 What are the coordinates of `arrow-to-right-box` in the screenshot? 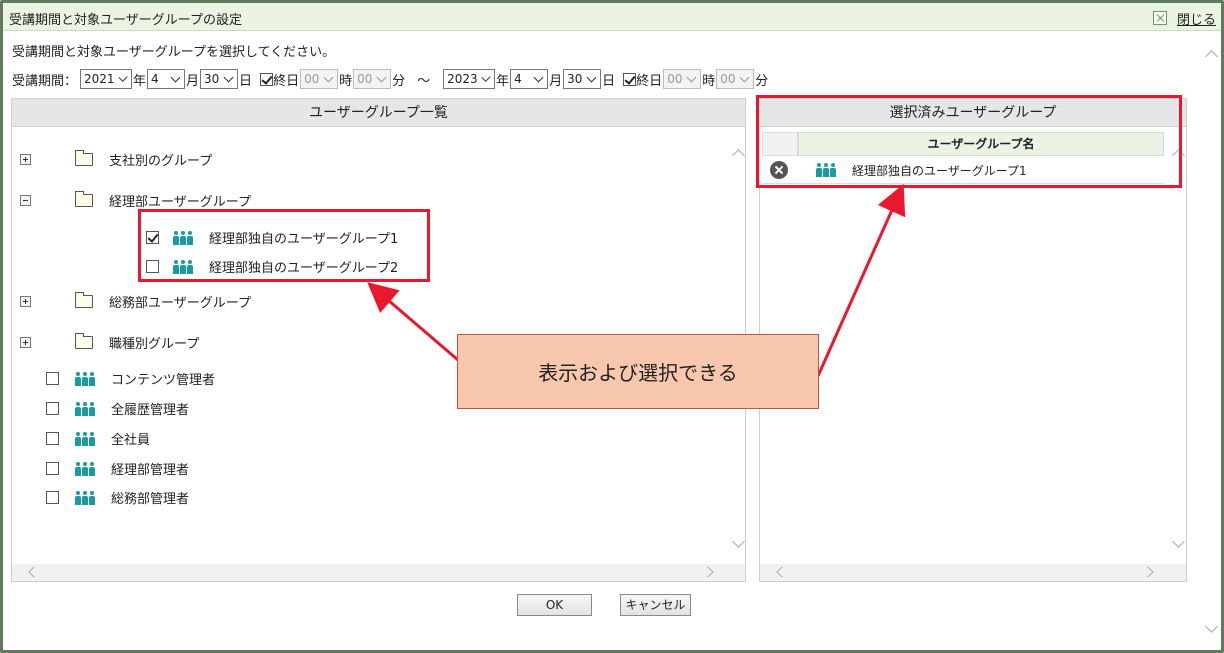 It's located at (861, 280).